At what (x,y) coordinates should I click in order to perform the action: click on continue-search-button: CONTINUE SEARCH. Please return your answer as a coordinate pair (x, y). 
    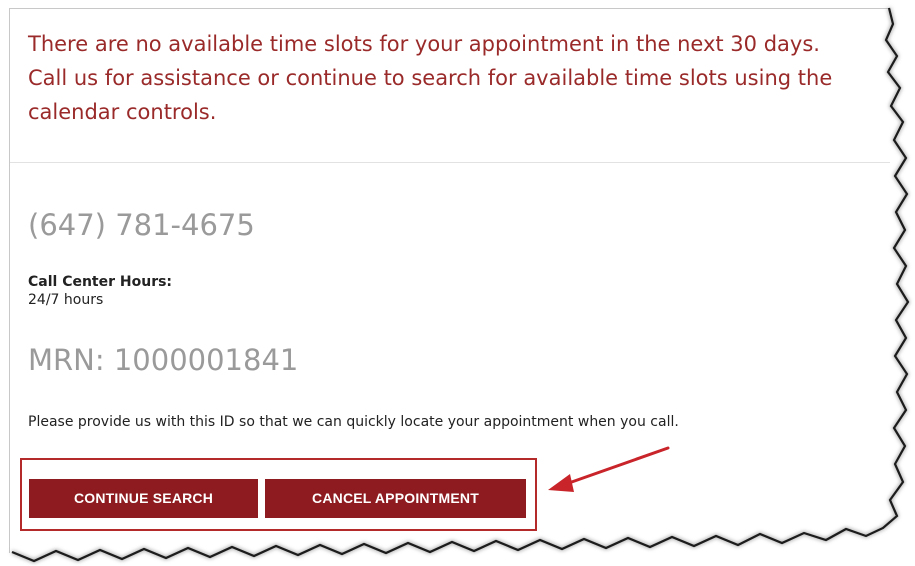
    Looking at the image, I should click on (143, 498).